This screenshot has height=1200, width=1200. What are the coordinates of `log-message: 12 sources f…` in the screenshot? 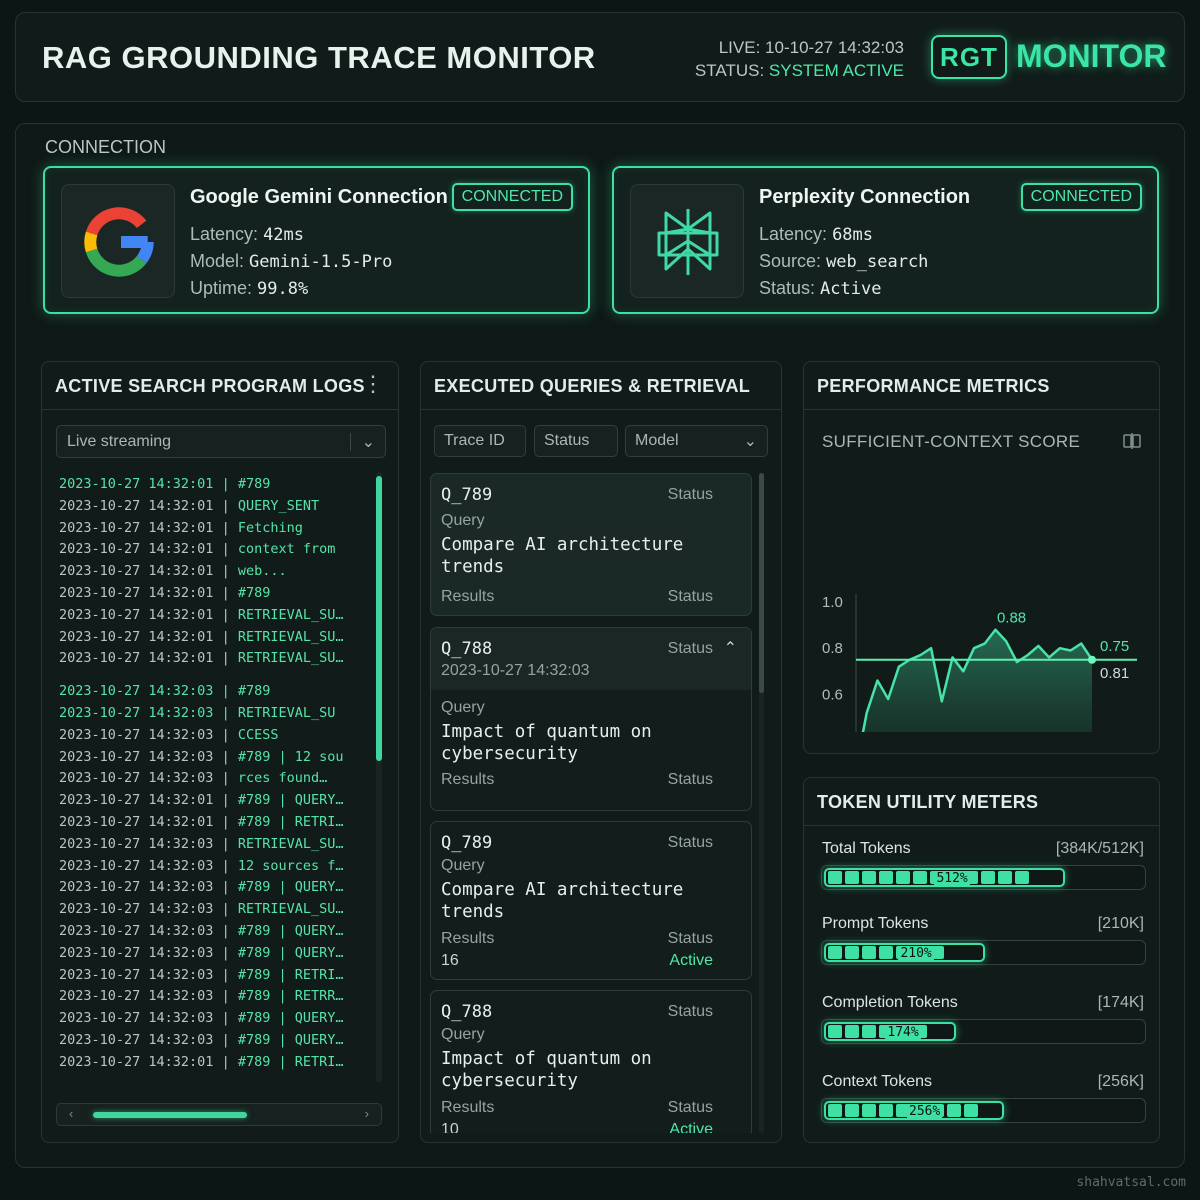 It's located at (290, 865).